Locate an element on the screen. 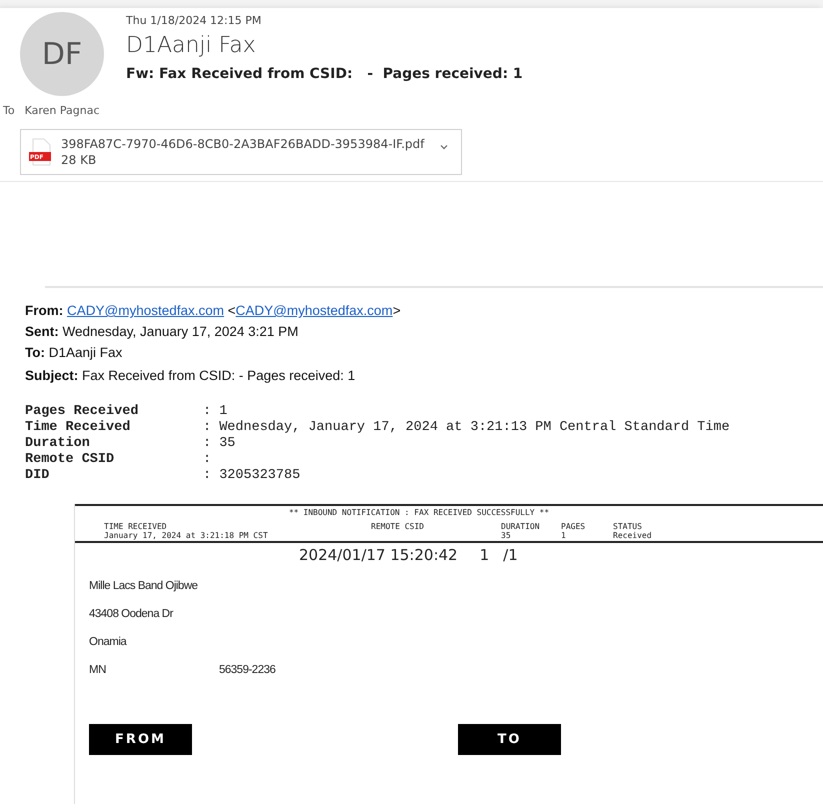  column-heading: PAGES is located at coordinates (573, 526).